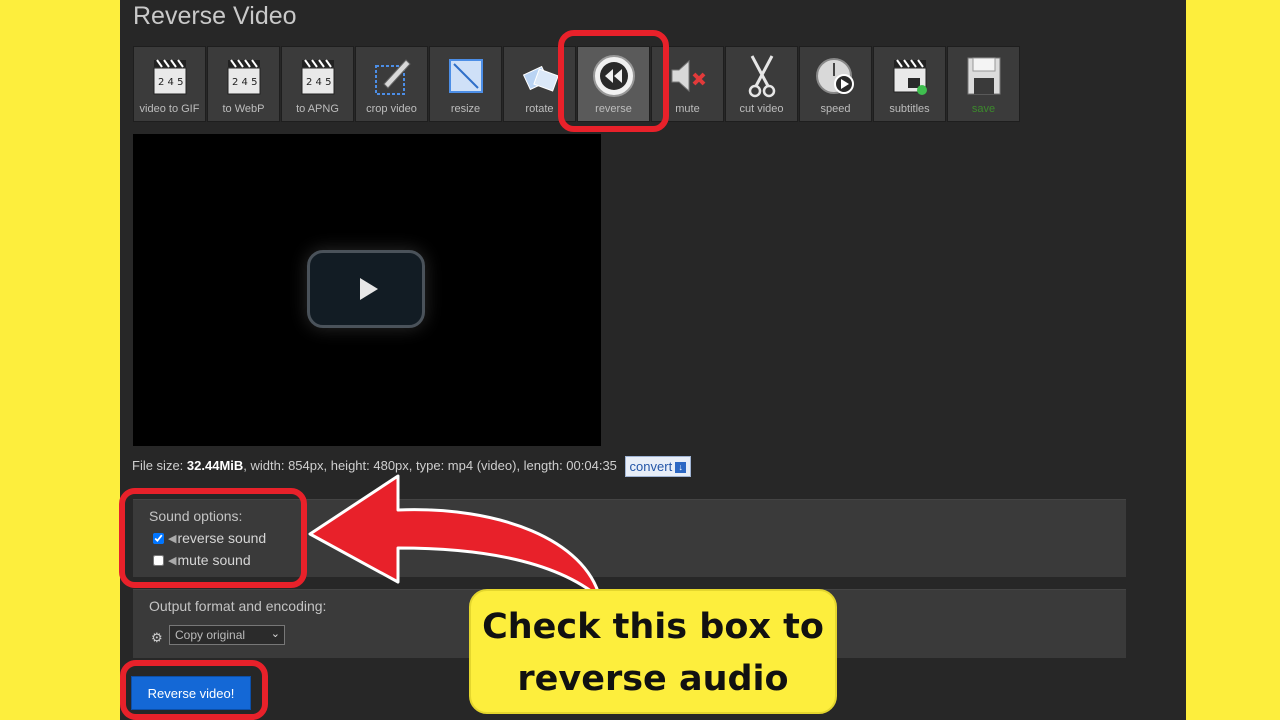  What do you see at coordinates (653, 679) in the screenshot?
I see `callout-line-2: reverse audio` at bounding box center [653, 679].